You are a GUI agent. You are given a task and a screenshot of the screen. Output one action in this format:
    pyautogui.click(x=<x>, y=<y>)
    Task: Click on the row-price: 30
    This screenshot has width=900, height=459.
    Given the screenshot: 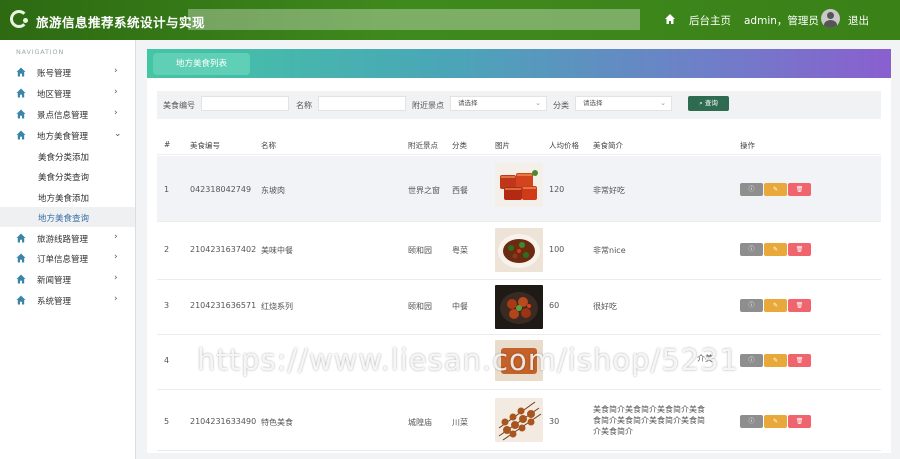 What is the action you would take?
    pyautogui.click(x=554, y=421)
    